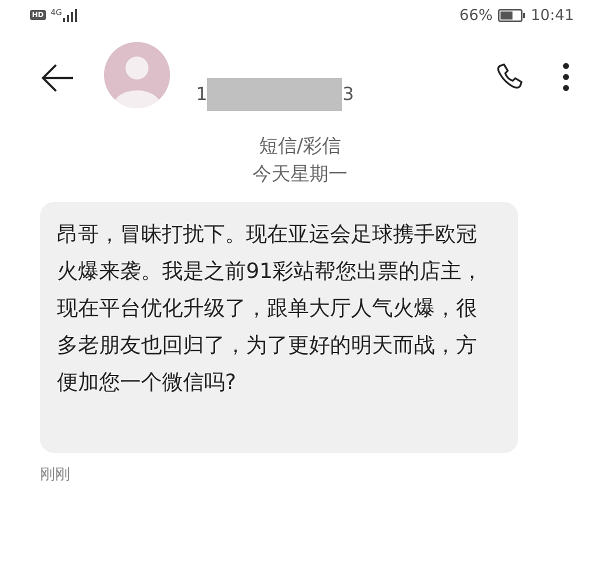 The width and height of the screenshot is (600, 575). Describe the element at coordinates (552, 15) in the screenshot. I see `clock: 10:41` at that location.